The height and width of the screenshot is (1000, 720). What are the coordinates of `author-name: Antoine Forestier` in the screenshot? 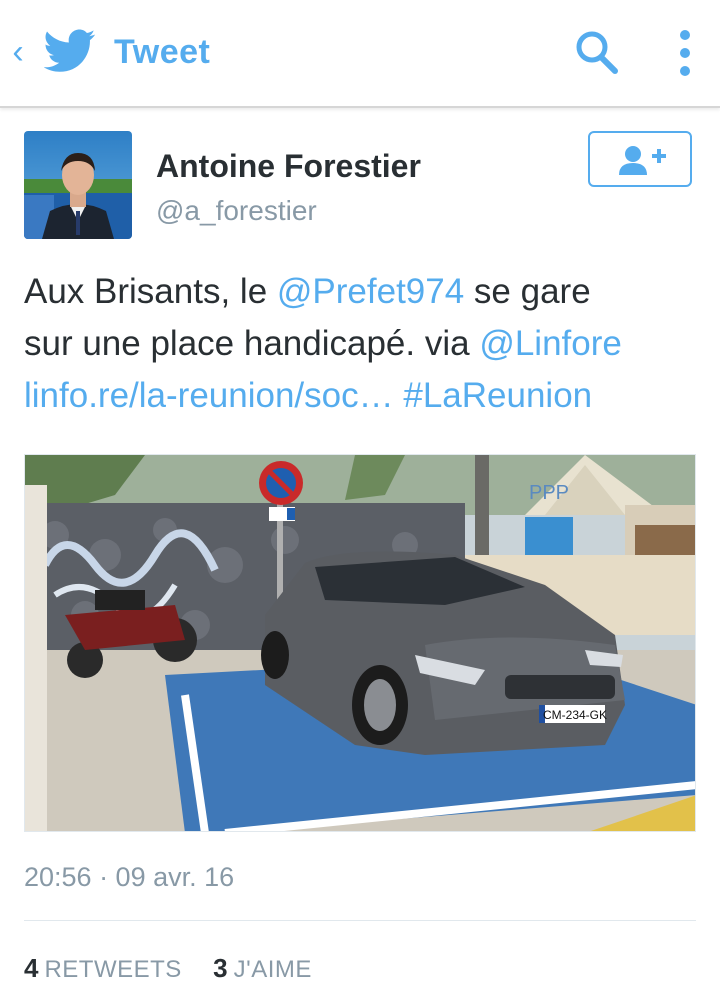 It's located at (288, 166).